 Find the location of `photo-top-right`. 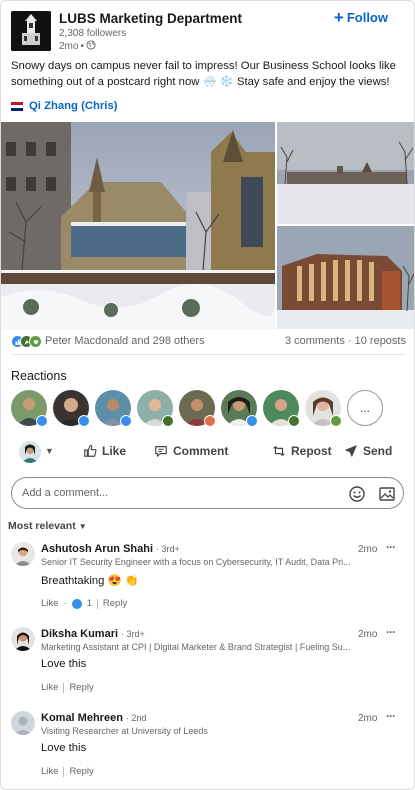

photo-top-right is located at coordinates (345, 173).